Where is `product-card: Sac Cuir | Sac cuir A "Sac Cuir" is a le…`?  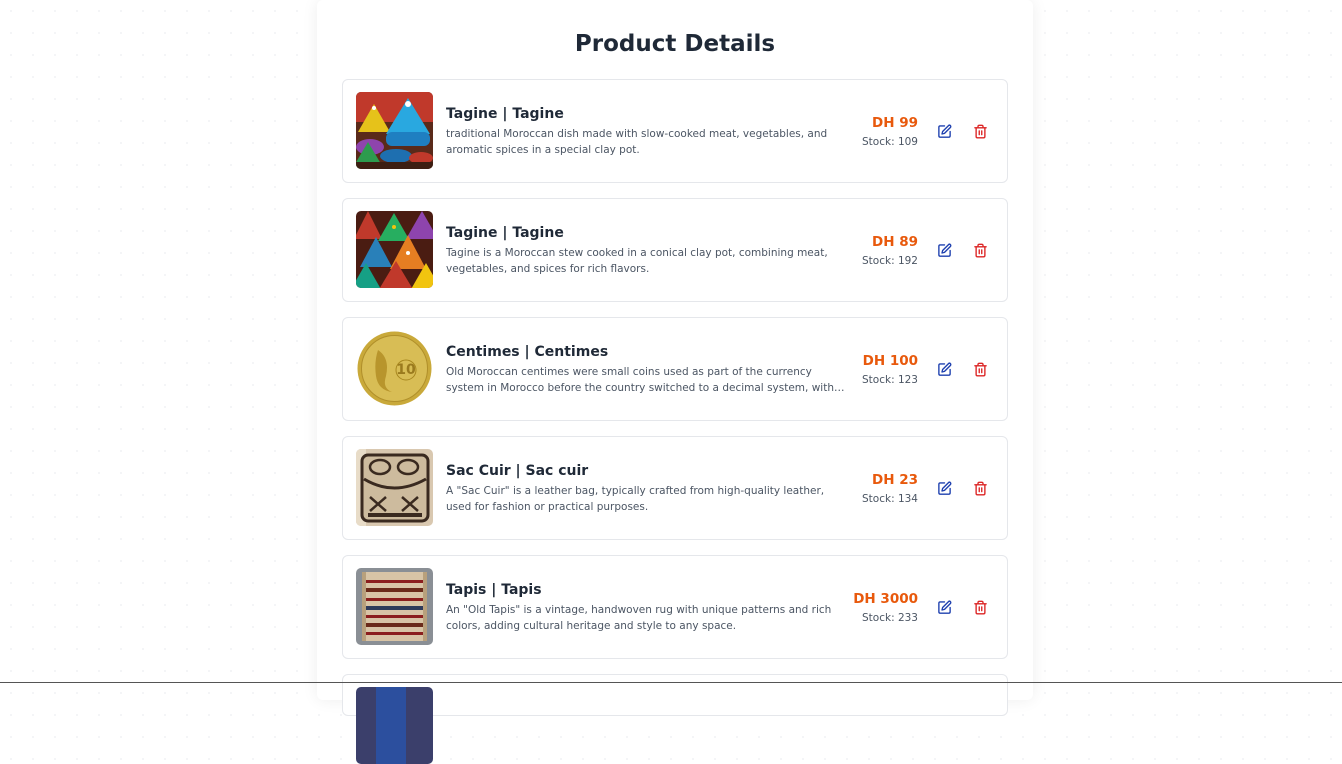 product-card: Sac Cuir | Sac cuir A "Sac Cuir" is a le… is located at coordinates (675, 488).